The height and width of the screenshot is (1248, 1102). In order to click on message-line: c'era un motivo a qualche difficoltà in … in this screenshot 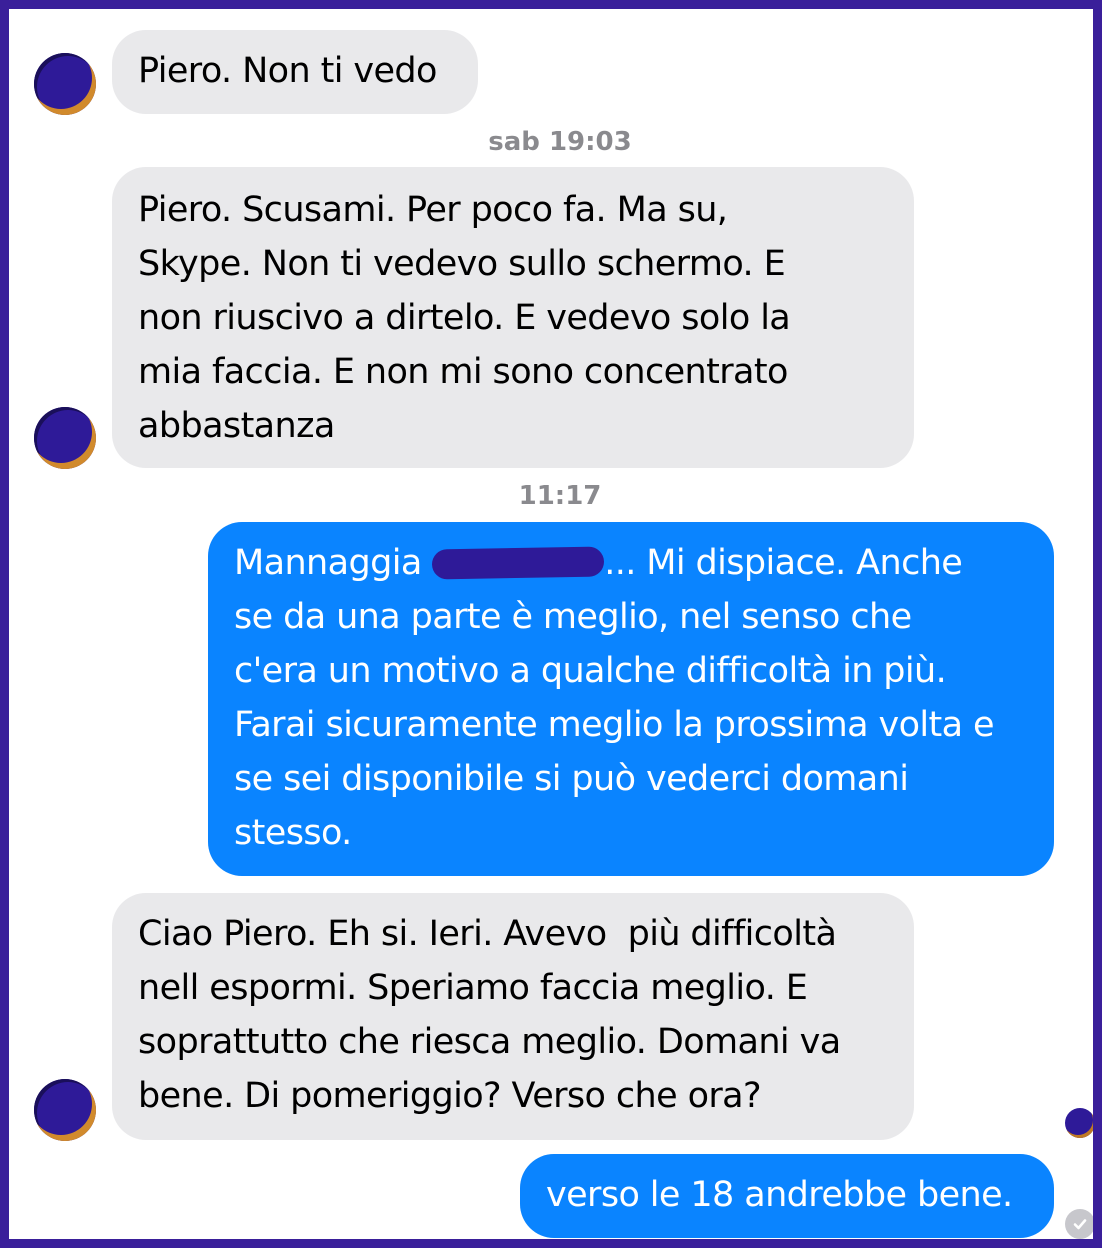, I will do `click(590, 671)`.